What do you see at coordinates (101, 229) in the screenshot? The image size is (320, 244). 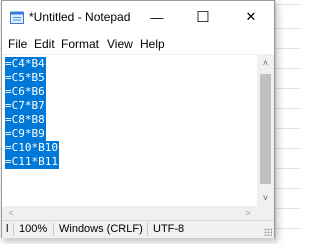 I see `status-line-ending: Windows (CRLF)` at bounding box center [101, 229].